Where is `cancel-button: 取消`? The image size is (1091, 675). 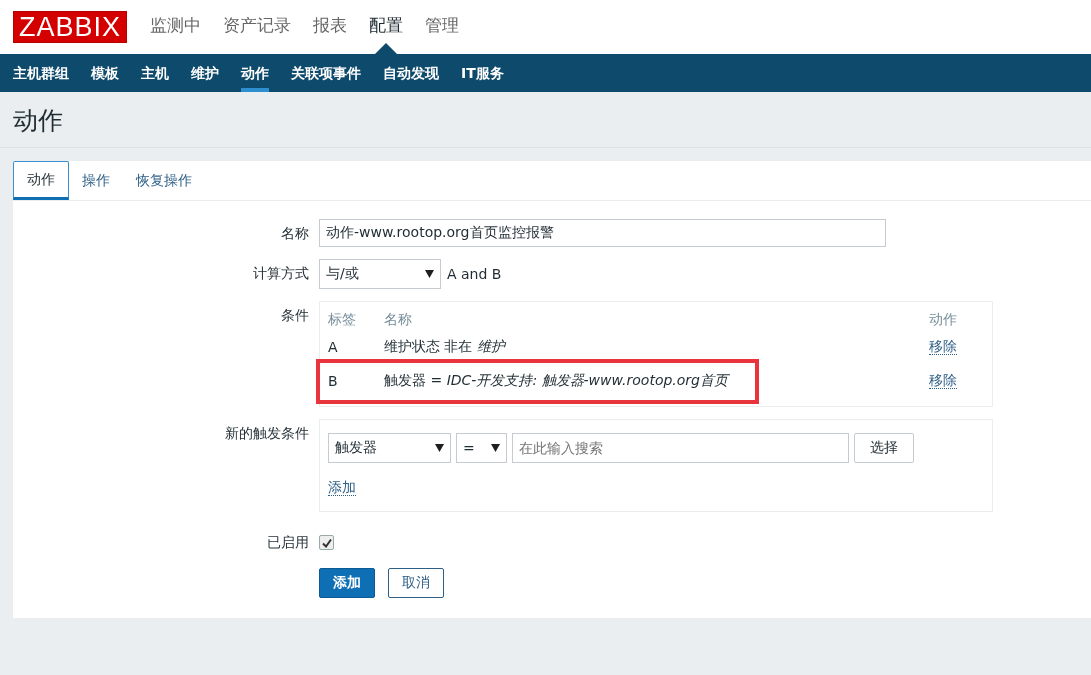 cancel-button: 取消 is located at coordinates (416, 583).